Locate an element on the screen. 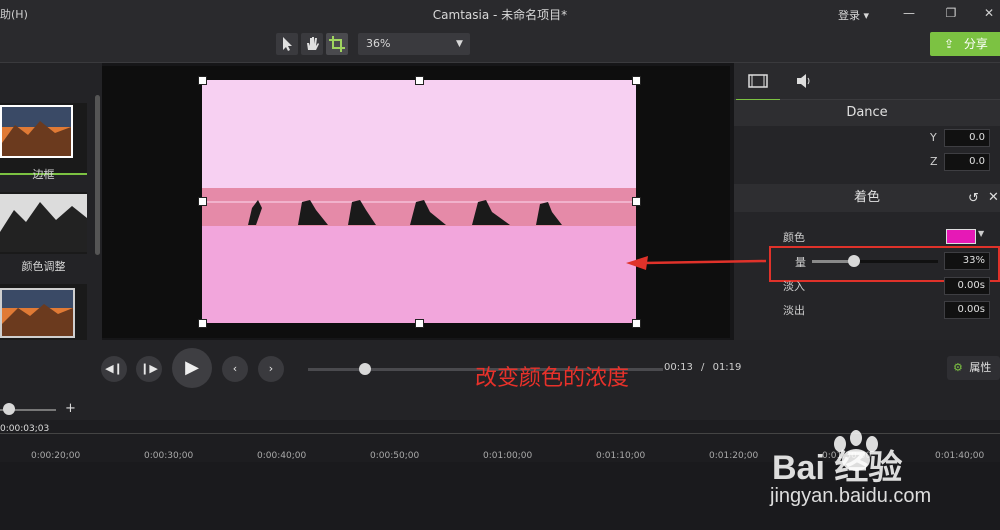 The height and width of the screenshot is (530, 1000). toolbar is located at coordinates (500, 45).